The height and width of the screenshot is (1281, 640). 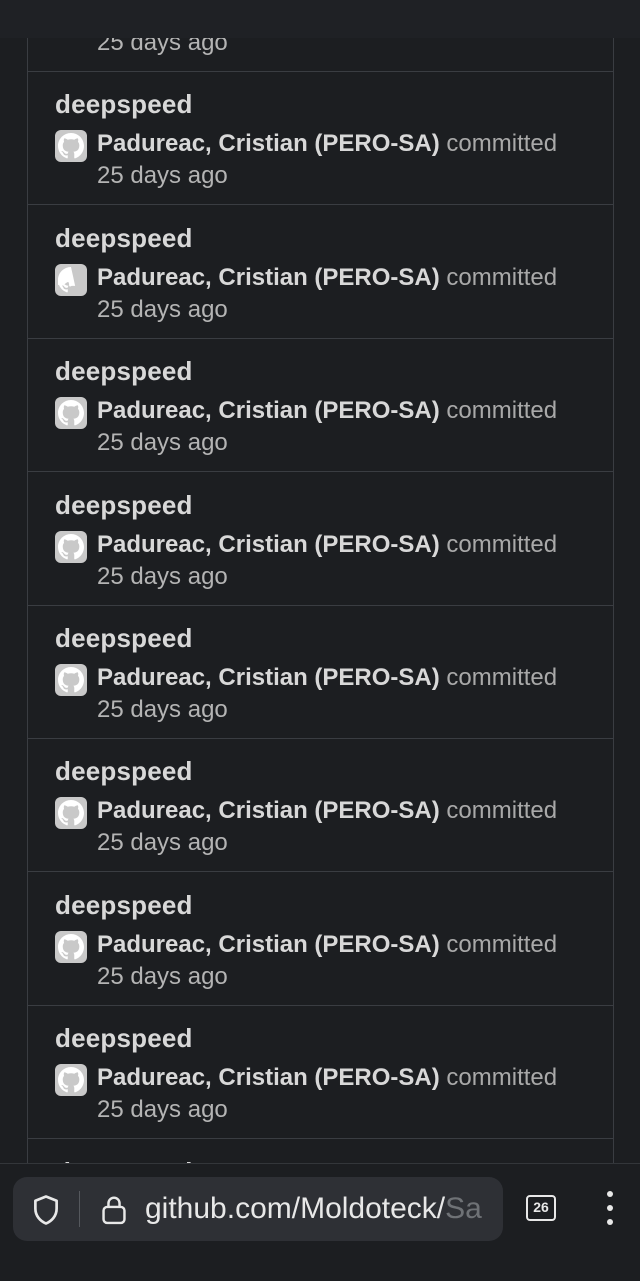 What do you see at coordinates (320, 19) in the screenshot?
I see `status-bar` at bounding box center [320, 19].